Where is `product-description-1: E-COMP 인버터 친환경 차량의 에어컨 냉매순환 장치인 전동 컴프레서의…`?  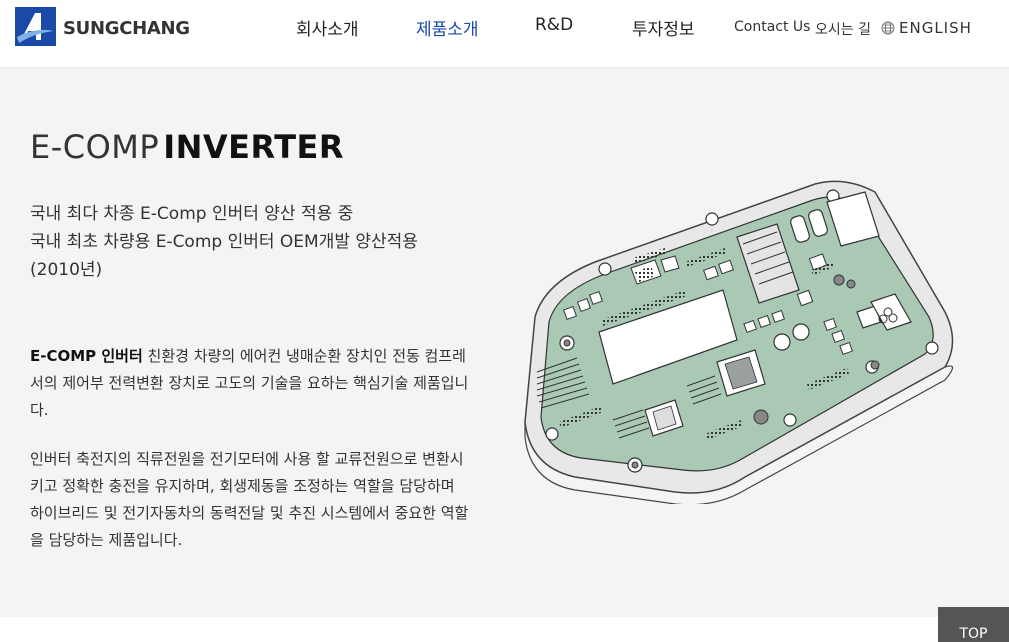
product-description-1: E-COMP 인버터 친환경 차량의 에어컨 냉매순환 장치인 전동 컴프레서의… is located at coordinates (250, 383).